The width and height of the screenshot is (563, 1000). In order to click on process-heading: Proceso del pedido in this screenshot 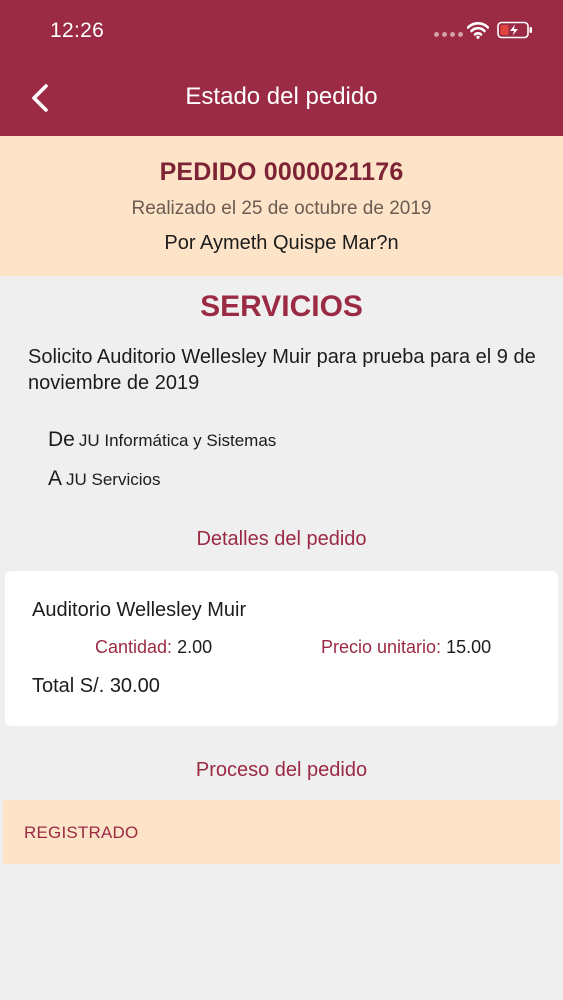, I will do `click(281, 770)`.